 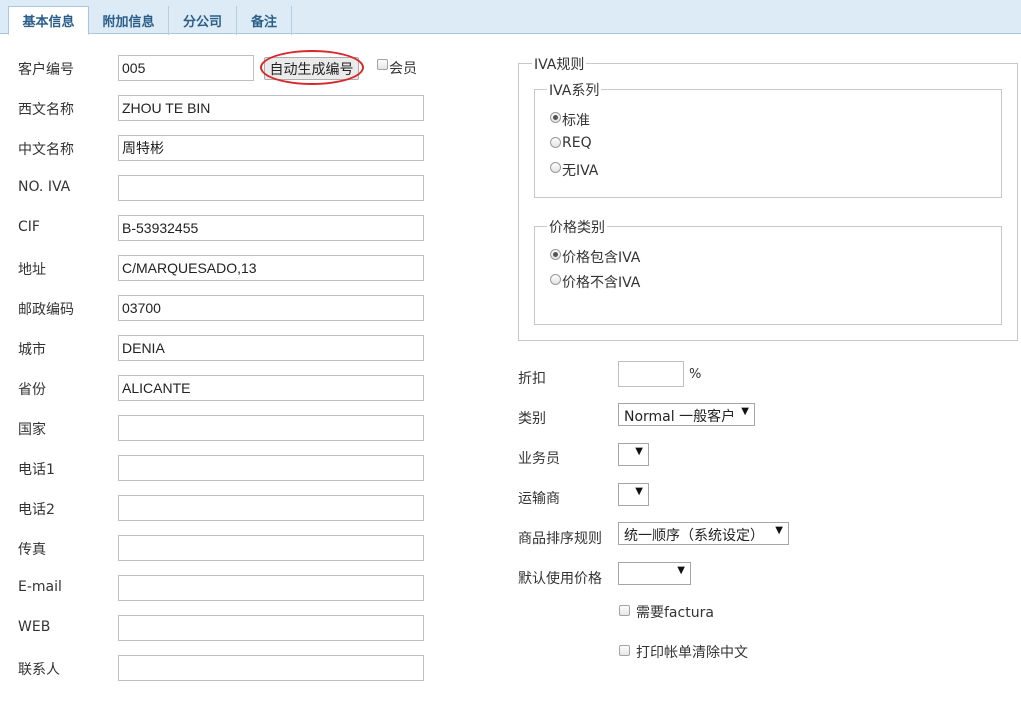 I want to click on iva-series-req-label: REQ, so click(x=577, y=143).